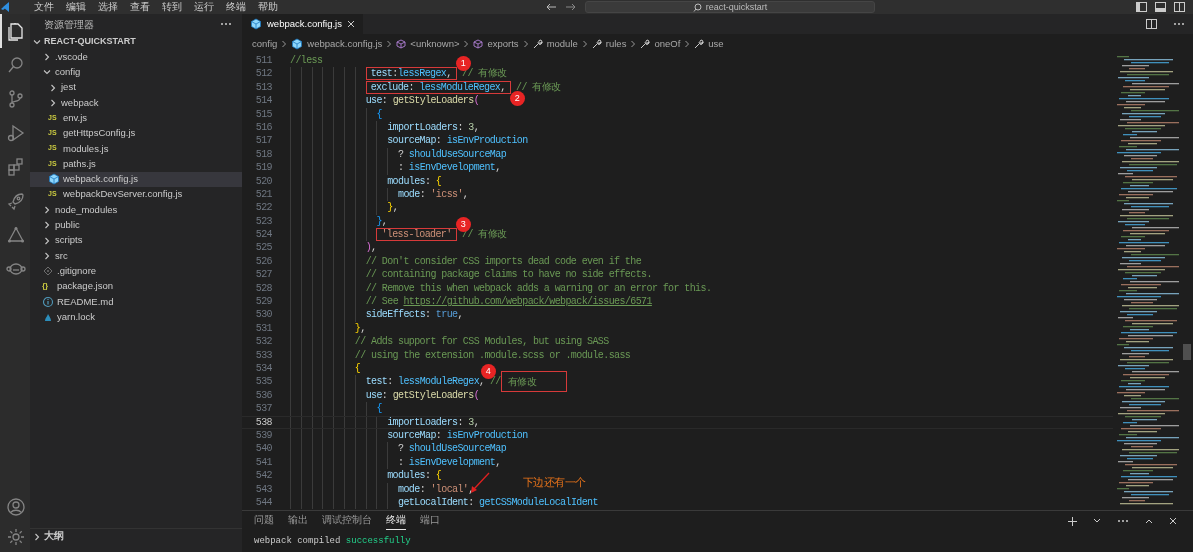  Describe the element at coordinates (136, 536) in the screenshot. I see `outline-section: 大纲` at that location.